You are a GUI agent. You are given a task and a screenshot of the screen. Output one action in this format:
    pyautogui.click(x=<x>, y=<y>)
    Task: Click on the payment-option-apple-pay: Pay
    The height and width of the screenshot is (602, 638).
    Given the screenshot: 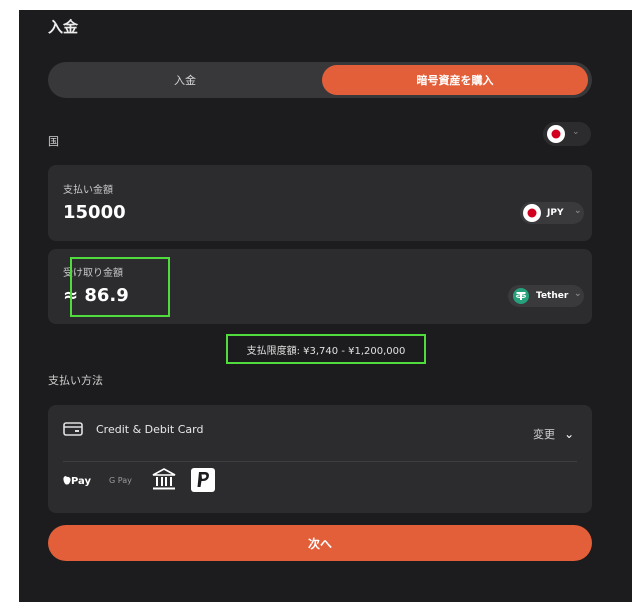 What is the action you would take?
    pyautogui.click(x=77, y=481)
    